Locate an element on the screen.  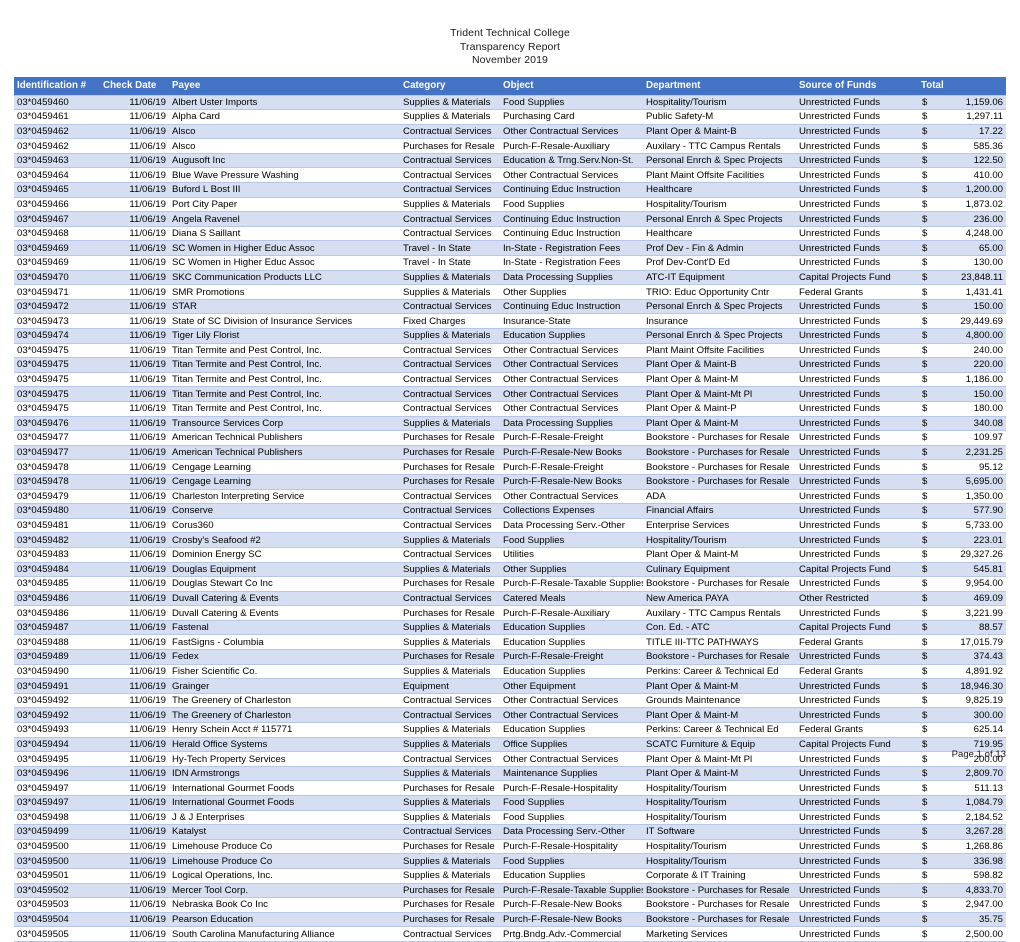
cell-source-of-funds: Capital Projects Fund is located at coordinates (857, 569).